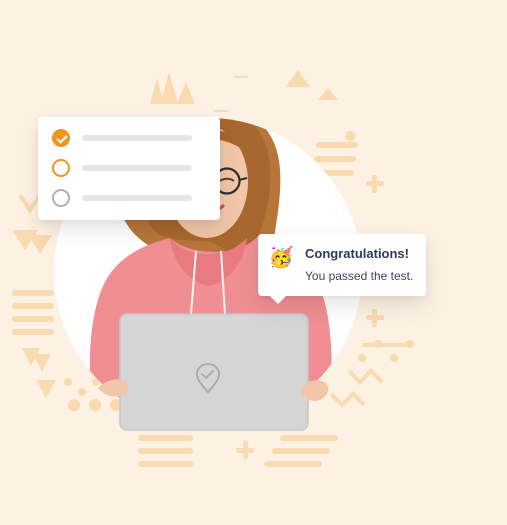  What do you see at coordinates (357, 253) in the screenshot?
I see `toast-title: Congratulations!` at bounding box center [357, 253].